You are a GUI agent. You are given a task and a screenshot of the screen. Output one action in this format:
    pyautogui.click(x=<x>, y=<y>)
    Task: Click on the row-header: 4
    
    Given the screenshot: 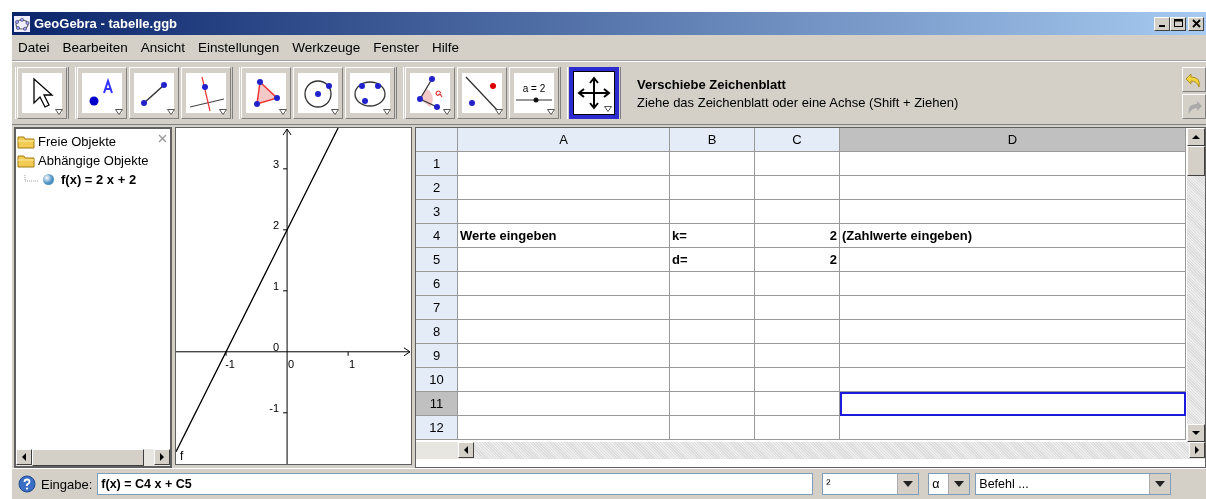 What is the action you would take?
    pyautogui.click(x=437, y=236)
    